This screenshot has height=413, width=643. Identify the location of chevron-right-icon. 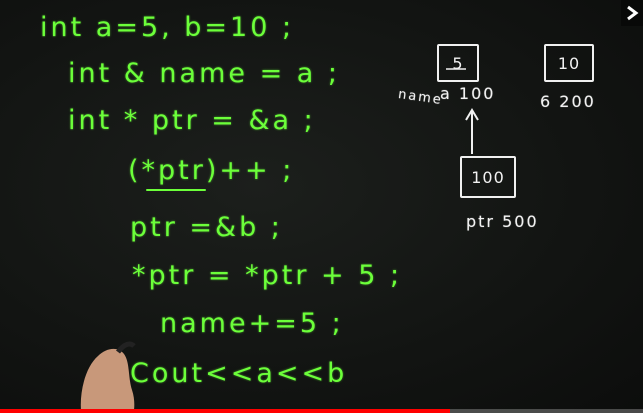
(633, 13).